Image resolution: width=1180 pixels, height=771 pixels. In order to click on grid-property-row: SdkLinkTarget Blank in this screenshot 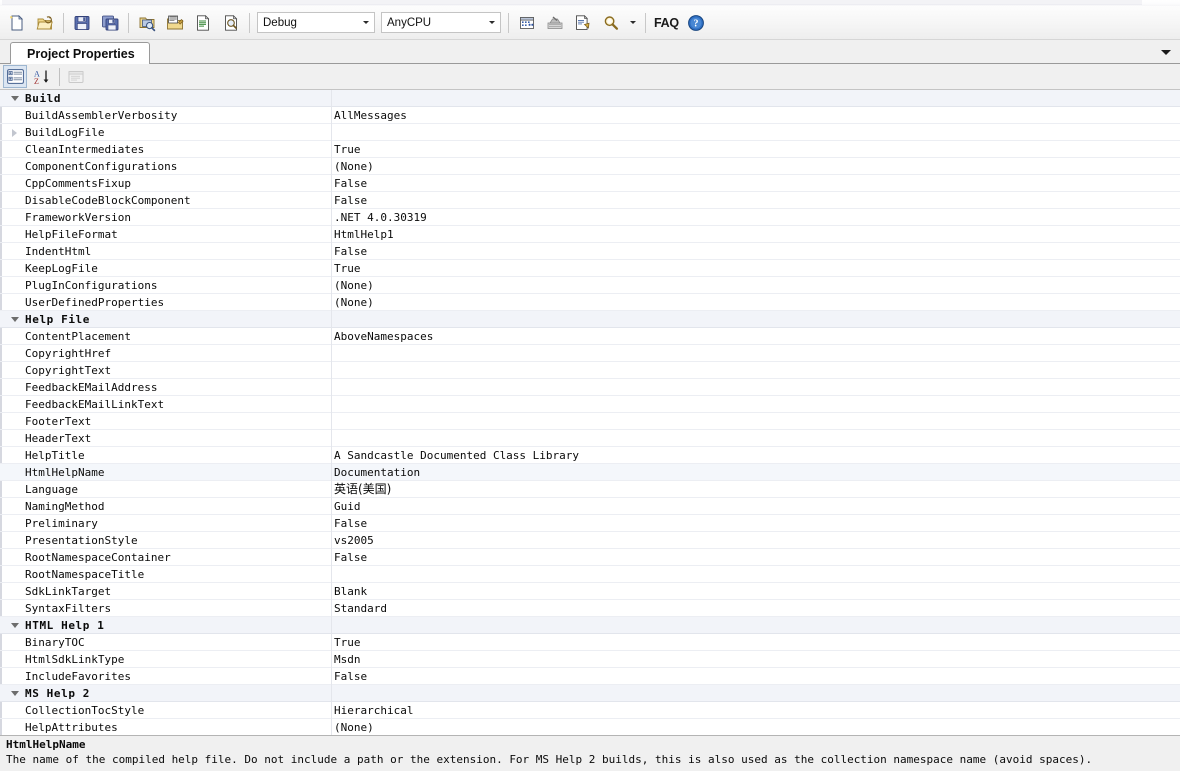, I will do `click(590, 591)`.